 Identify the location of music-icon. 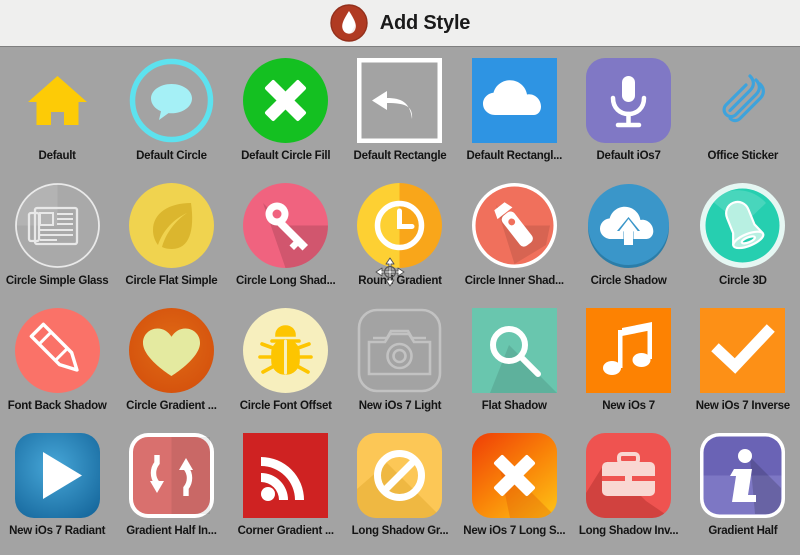
(629, 350).